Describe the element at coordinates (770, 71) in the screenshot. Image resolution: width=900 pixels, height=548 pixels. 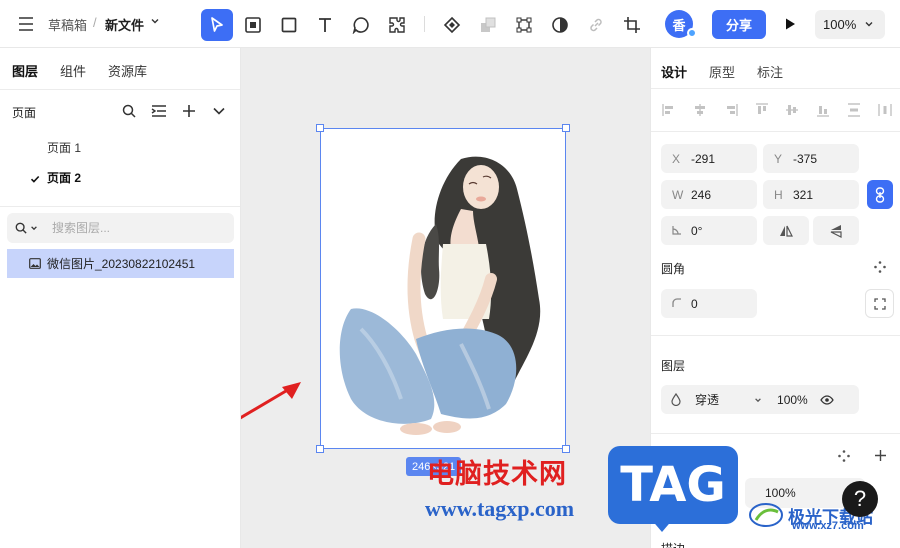
I see `tab-annotate: 标注` at that location.